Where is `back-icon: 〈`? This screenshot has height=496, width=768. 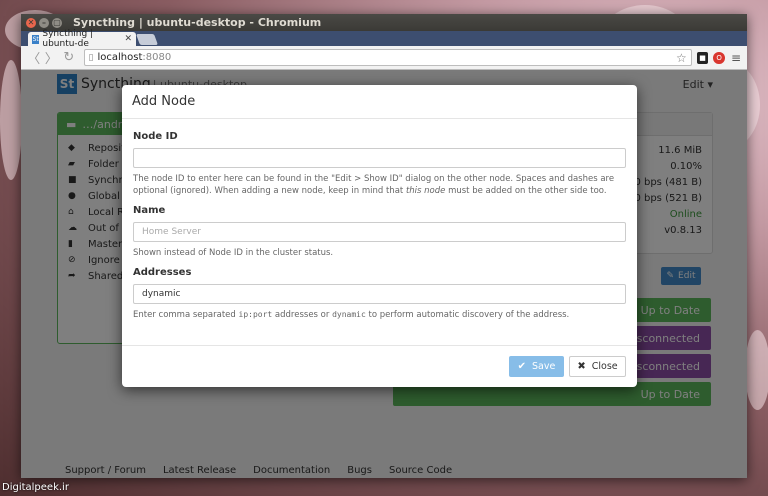
back-icon: 〈 is located at coordinates (34, 57).